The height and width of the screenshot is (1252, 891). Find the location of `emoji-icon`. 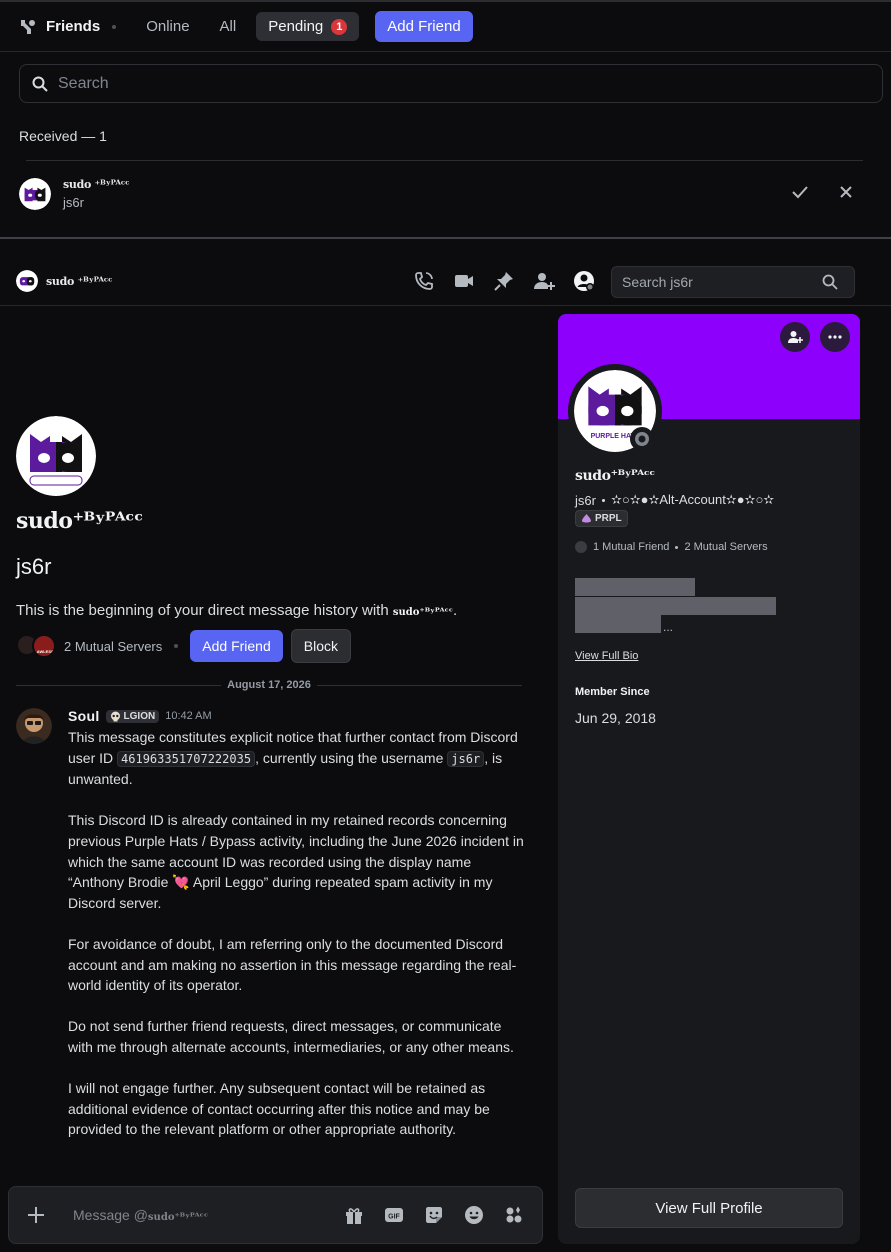

emoji-icon is located at coordinates (474, 1215).